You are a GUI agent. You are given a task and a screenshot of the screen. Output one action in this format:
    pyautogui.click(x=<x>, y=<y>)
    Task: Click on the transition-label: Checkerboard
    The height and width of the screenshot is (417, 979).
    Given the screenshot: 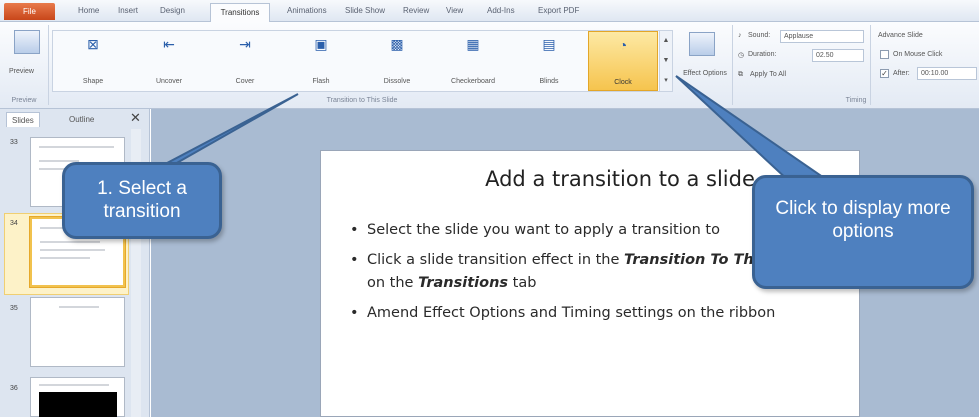 What is the action you would take?
    pyautogui.click(x=473, y=81)
    